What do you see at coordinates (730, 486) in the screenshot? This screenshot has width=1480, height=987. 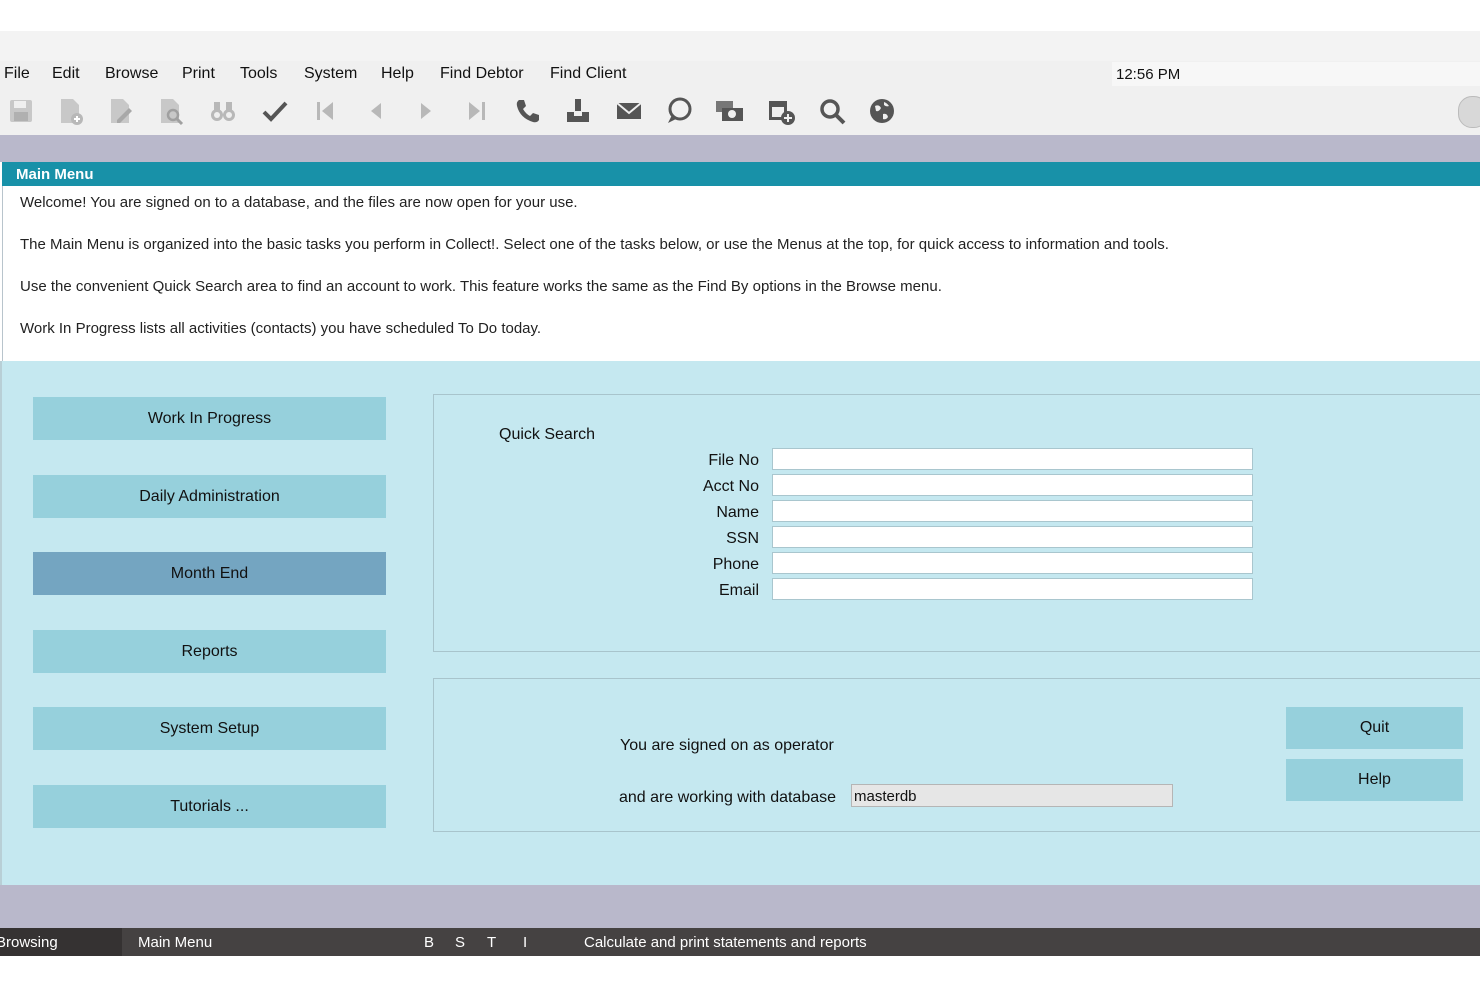 I see `acct-no-label: Acct No` at bounding box center [730, 486].